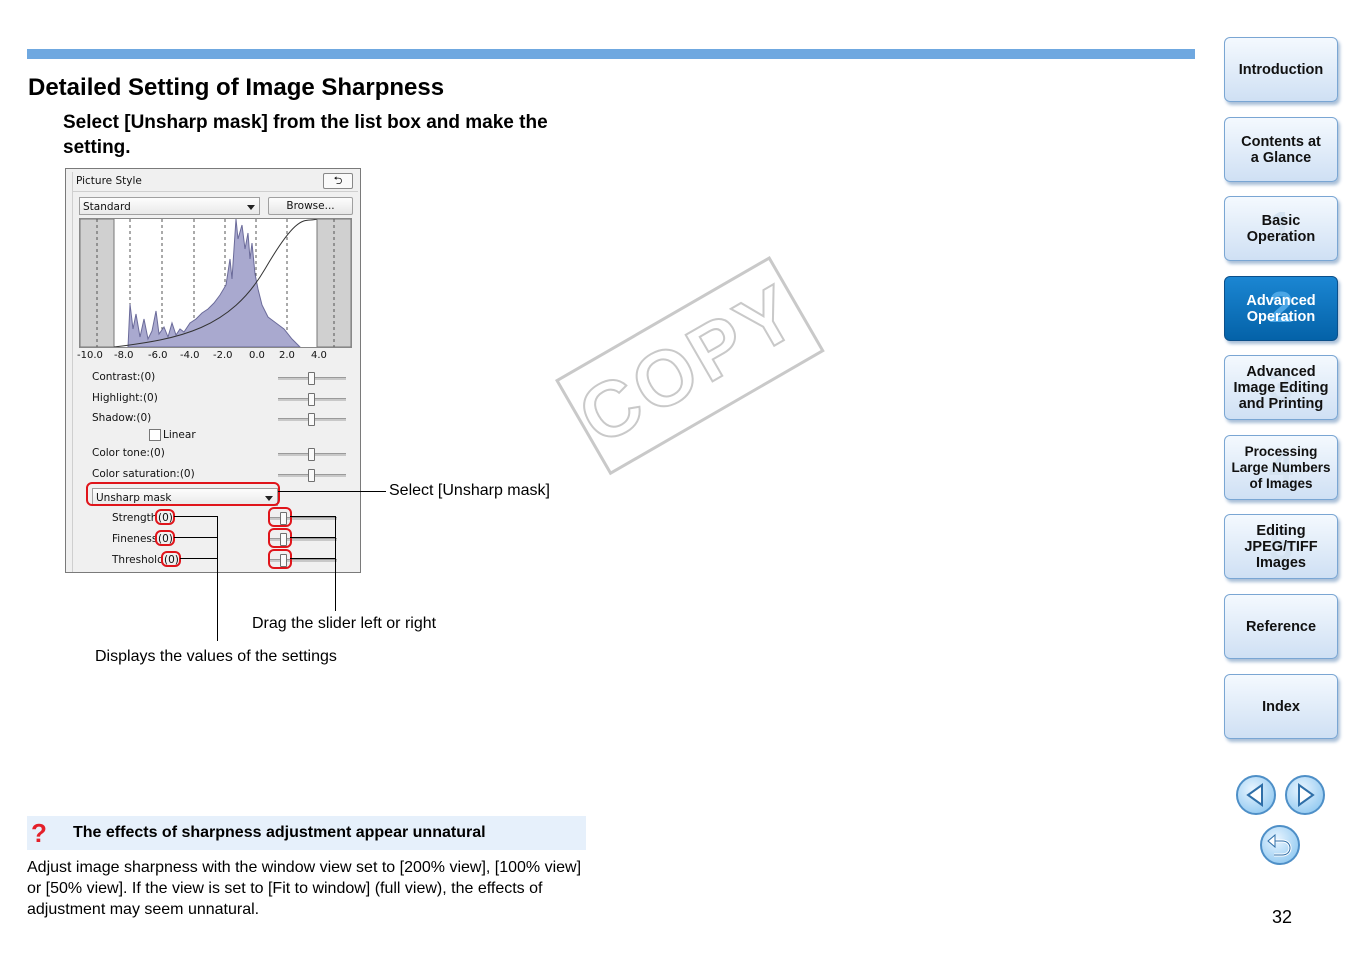  What do you see at coordinates (128, 453) in the screenshot?
I see `color-tone-label: Color tone:(0)` at bounding box center [128, 453].